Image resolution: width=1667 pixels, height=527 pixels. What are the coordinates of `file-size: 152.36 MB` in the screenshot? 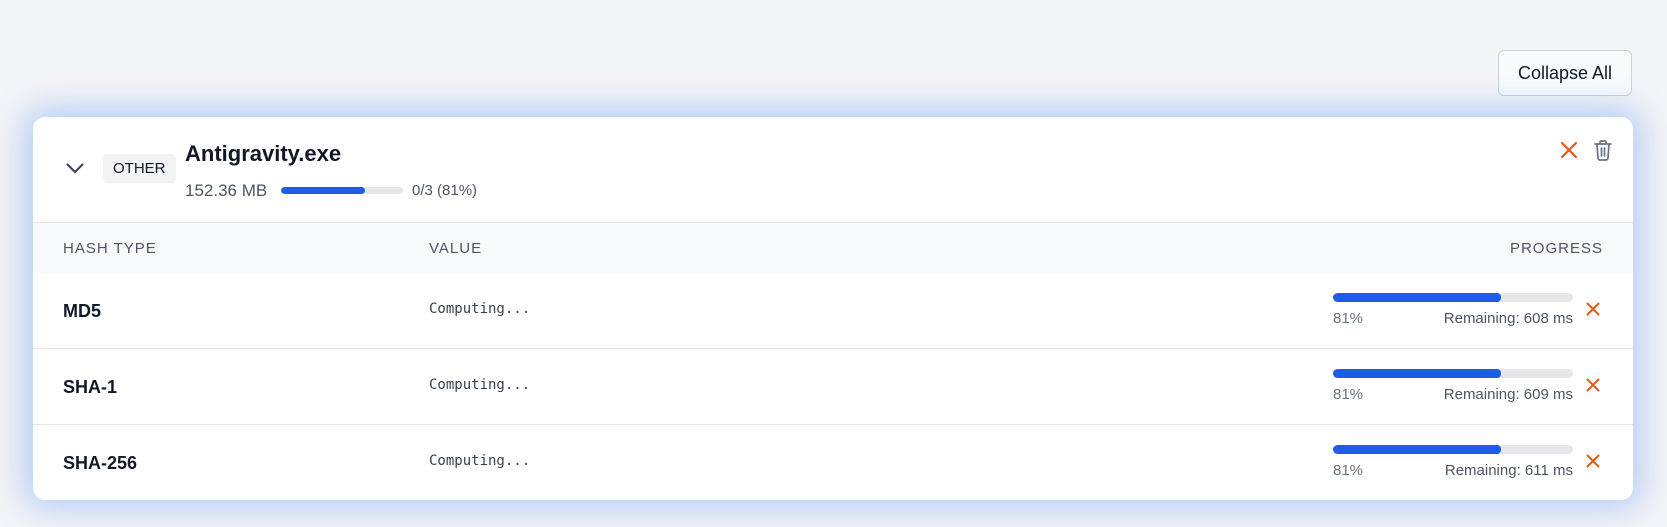 It's located at (226, 190).